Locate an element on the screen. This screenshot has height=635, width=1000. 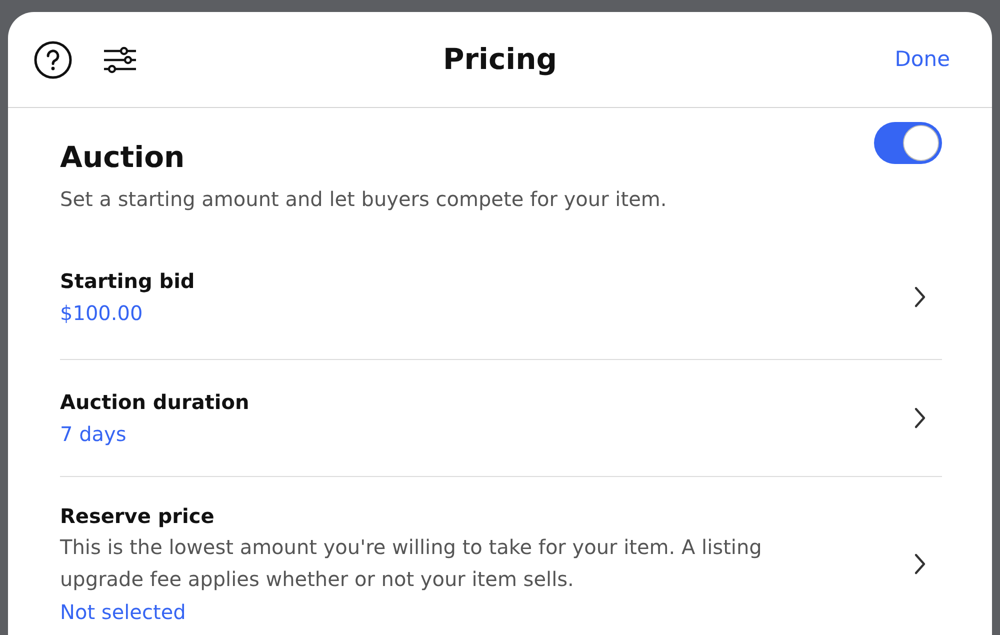
row-value: $100.00 is located at coordinates (102, 313).